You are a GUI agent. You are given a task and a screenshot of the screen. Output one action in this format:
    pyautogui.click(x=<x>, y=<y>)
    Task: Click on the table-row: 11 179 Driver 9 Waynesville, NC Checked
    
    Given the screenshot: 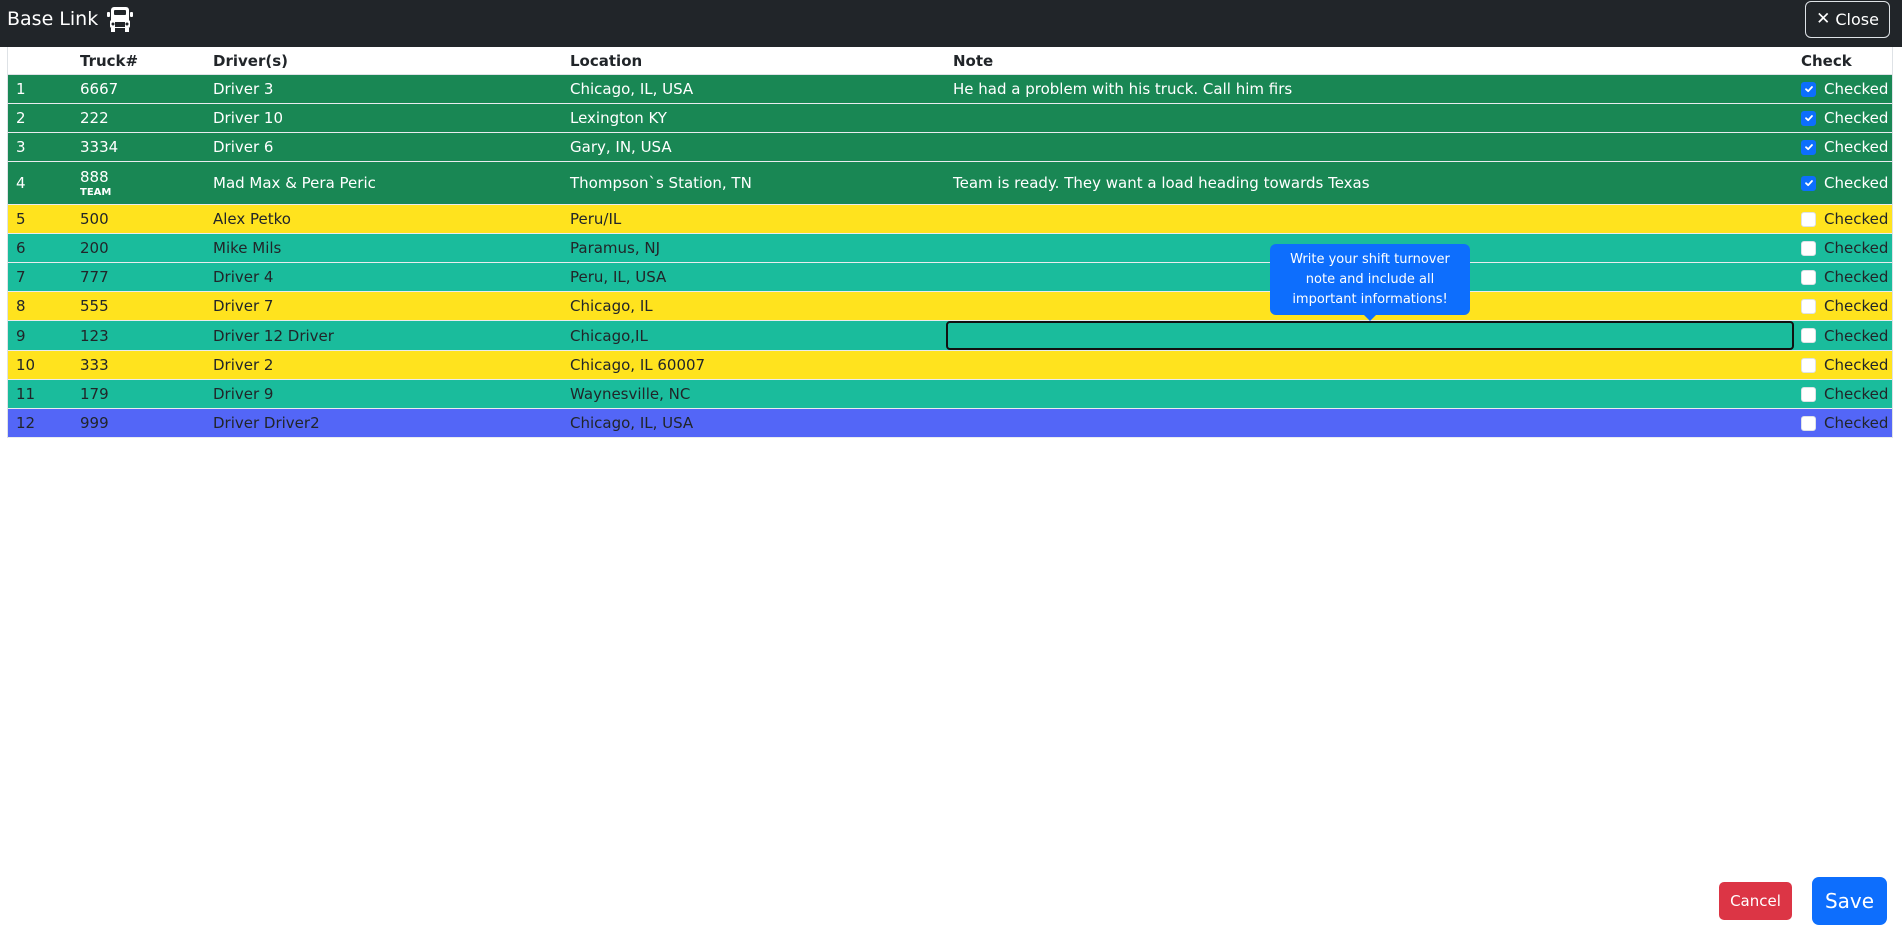 What is the action you would take?
    pyautogui.click(x=950, y=394)
    